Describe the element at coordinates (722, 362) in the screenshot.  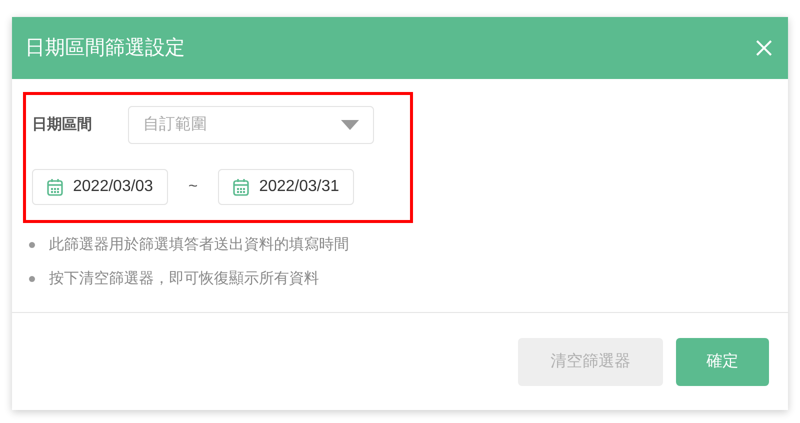
I see `confirm-button: 確定` at that location.